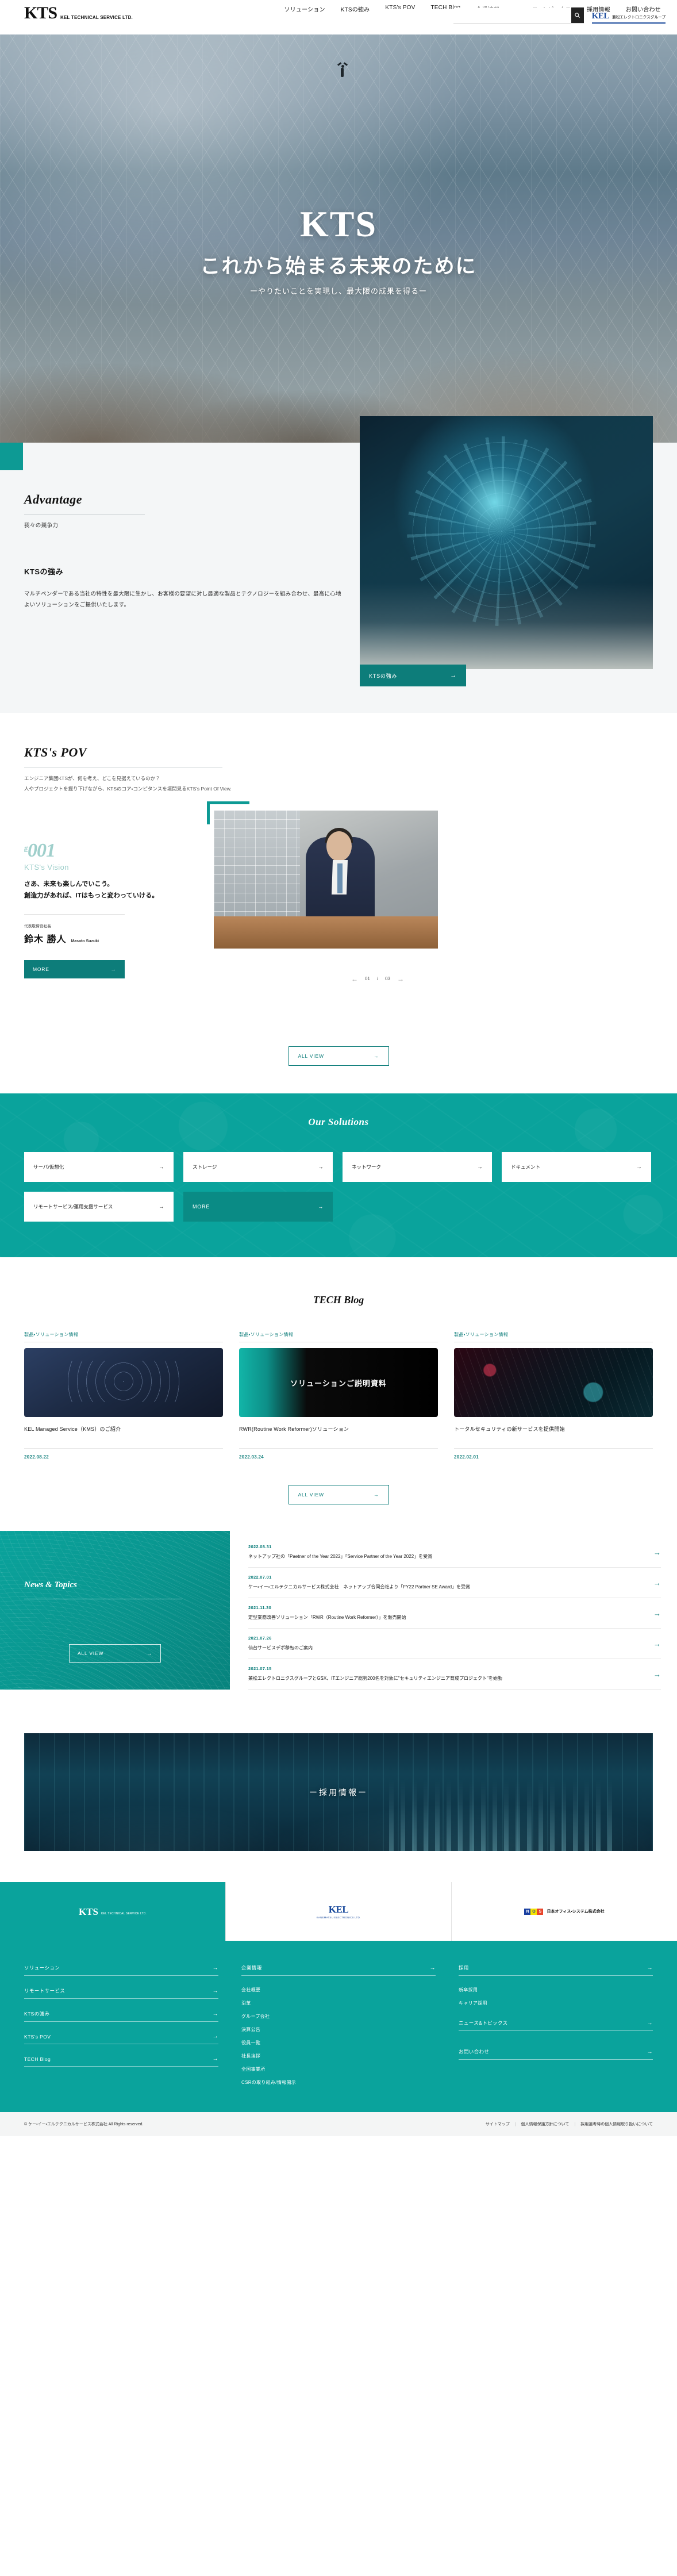 This screenshot has height=2576, width=677. I want to click on advantage-button: KTSの強み →, so click(413, 675).